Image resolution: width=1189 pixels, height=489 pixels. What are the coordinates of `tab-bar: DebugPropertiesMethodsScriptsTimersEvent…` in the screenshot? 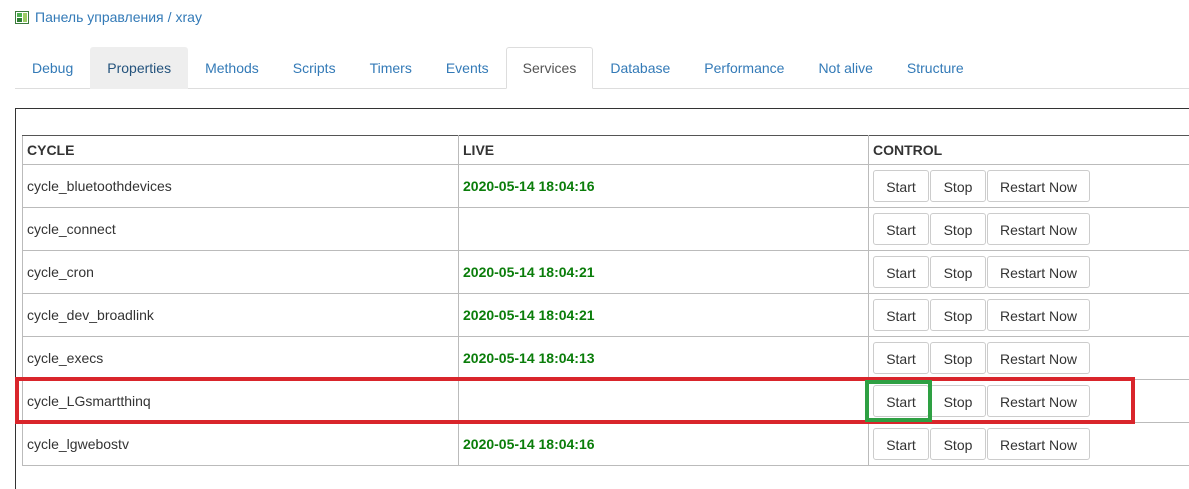 It's located at (602, 68).